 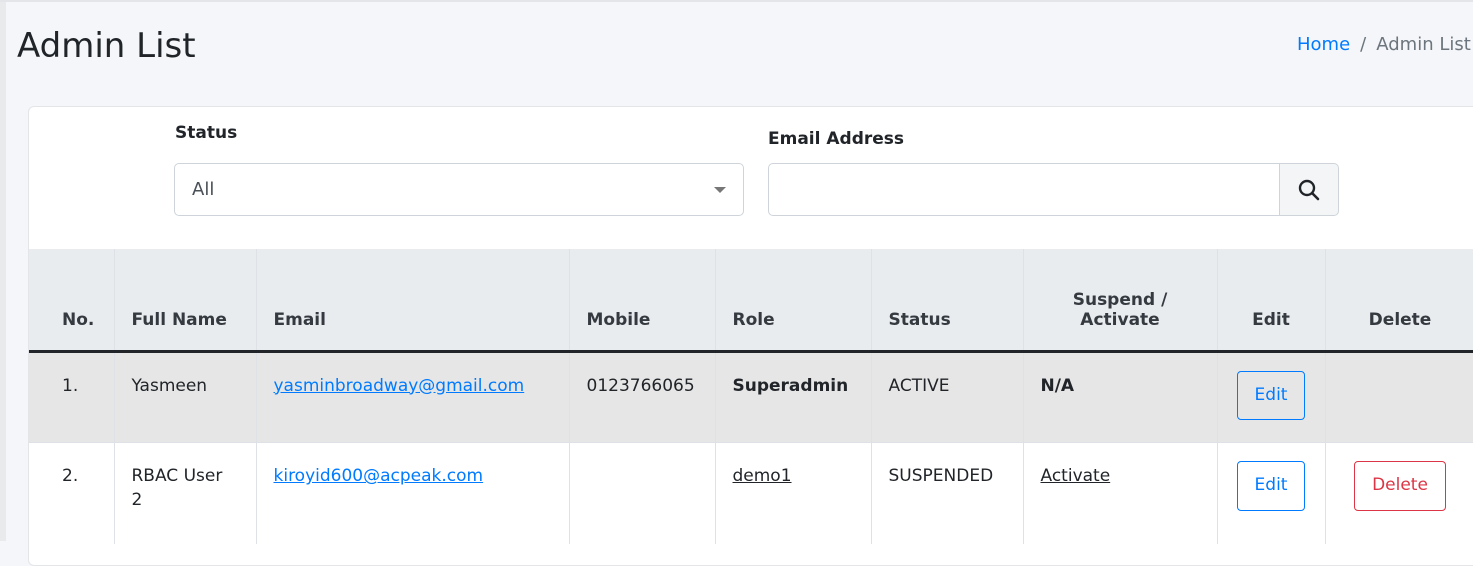 I want to click on page-title: Admin List, so click(x=106, y=46).